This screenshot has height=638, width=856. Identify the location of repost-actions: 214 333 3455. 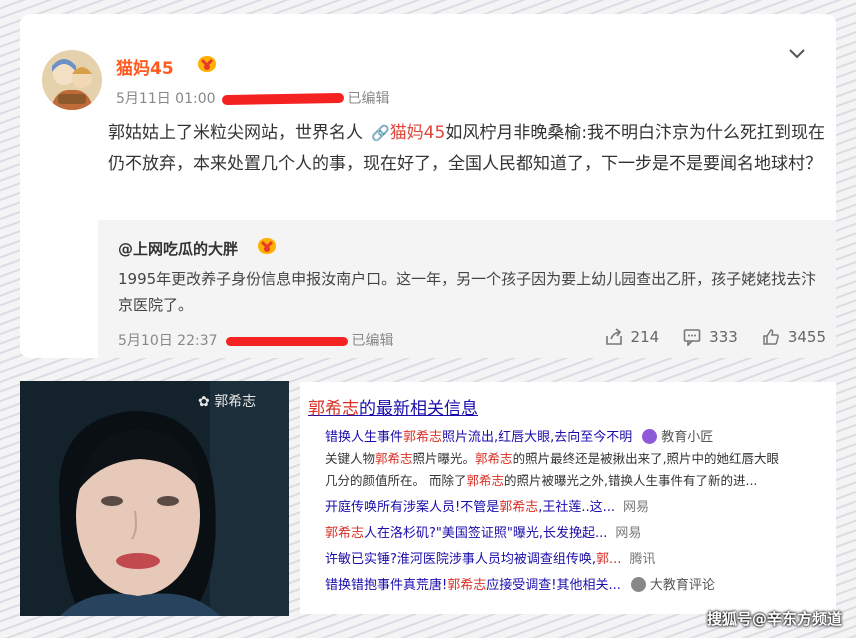
(715, 337).